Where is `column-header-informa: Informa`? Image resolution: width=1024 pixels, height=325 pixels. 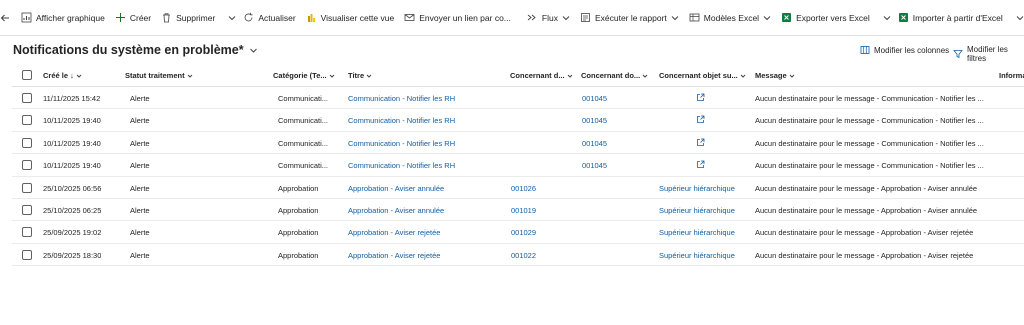 column-header-informa: Informa is located at coordinates (1011, 75).